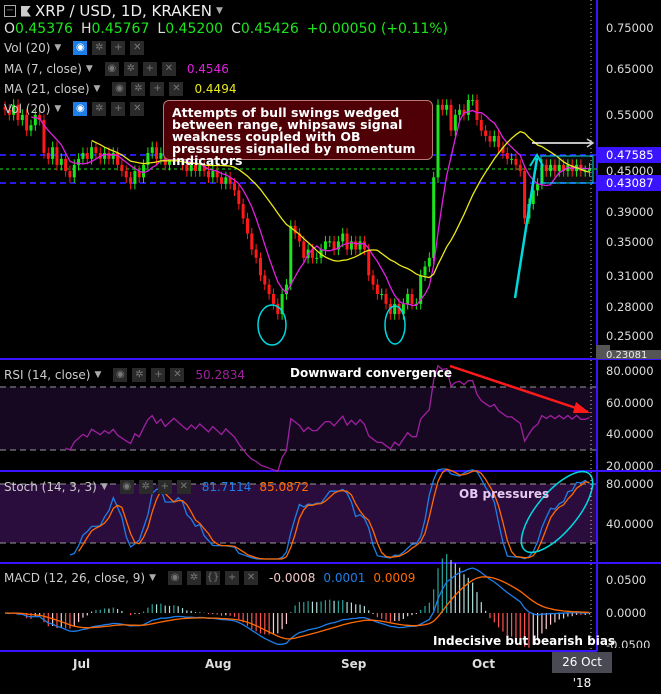 This screenshot has width=661, height=694. What do you see at coordinates (43, 69) in the screenshot?
I see `indicator-label: MA (7, close)` at bounding box center [43, 69].